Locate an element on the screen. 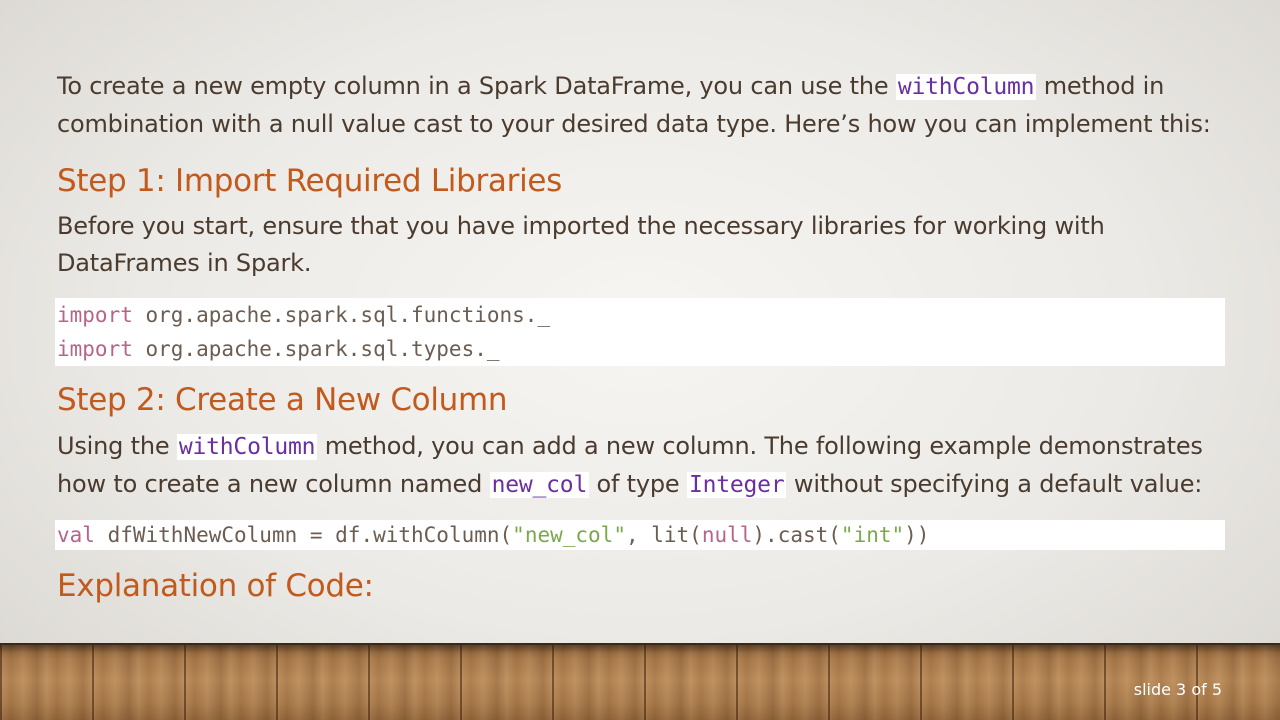  code-text: )) is located at coordinates (917, 535).